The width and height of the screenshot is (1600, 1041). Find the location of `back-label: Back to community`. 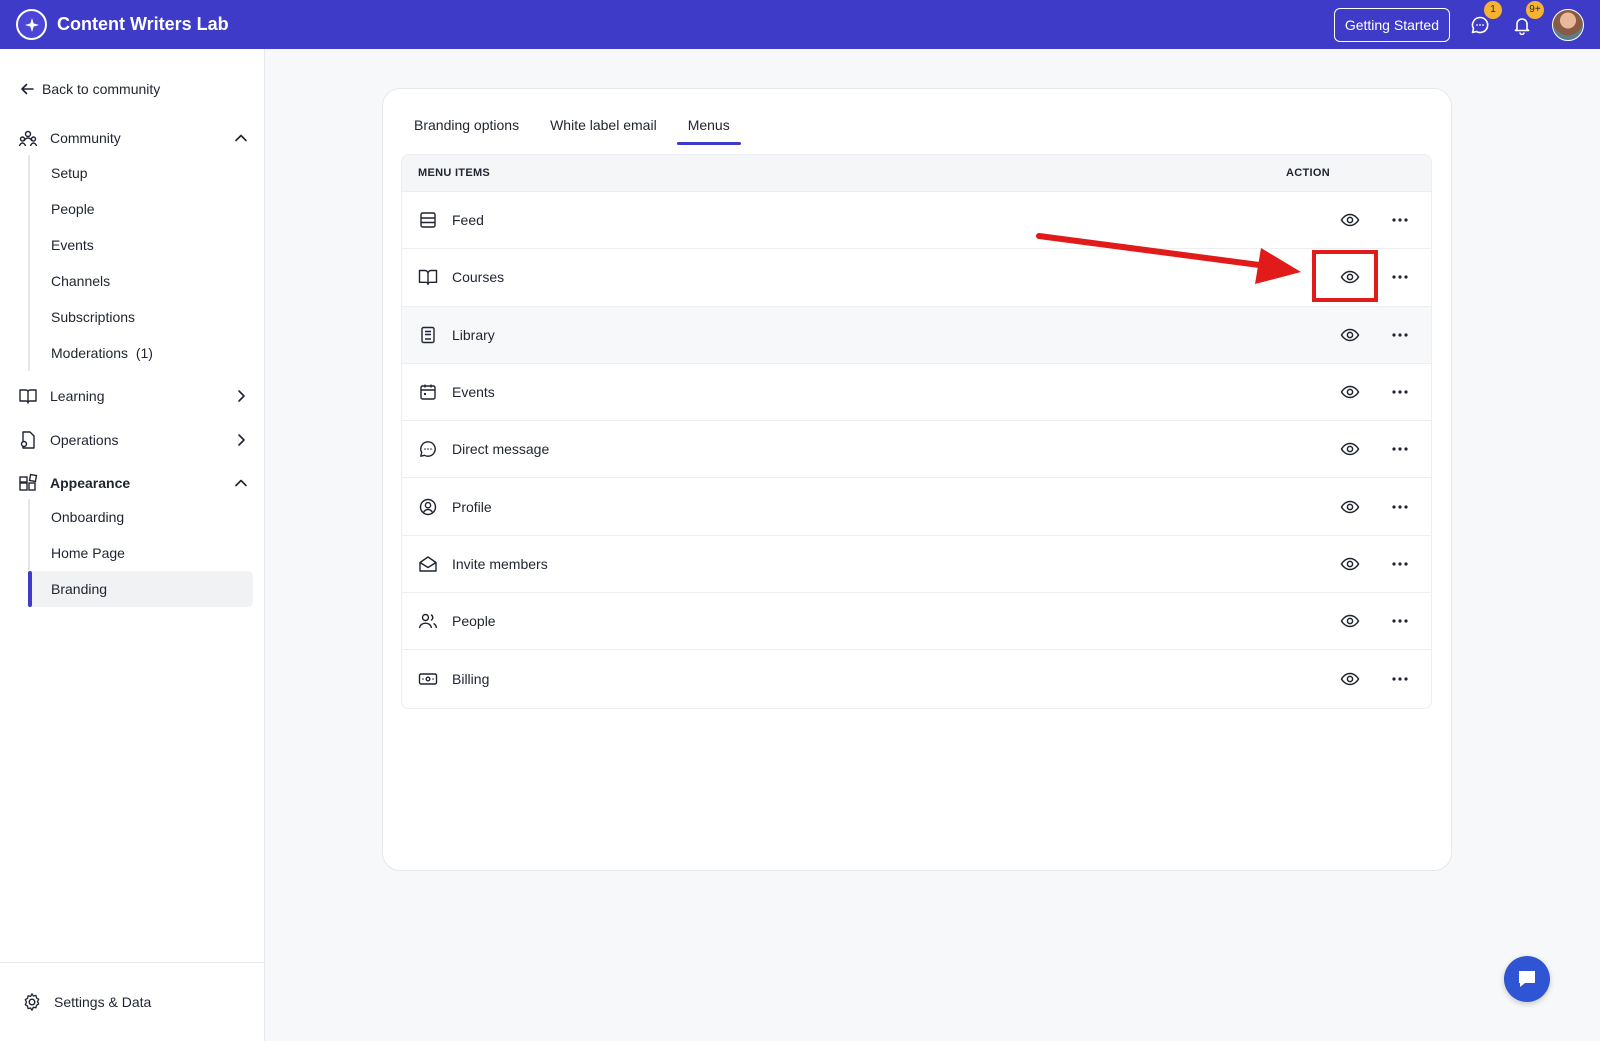

back-label: Back to community is located at coordinates (101, 89).